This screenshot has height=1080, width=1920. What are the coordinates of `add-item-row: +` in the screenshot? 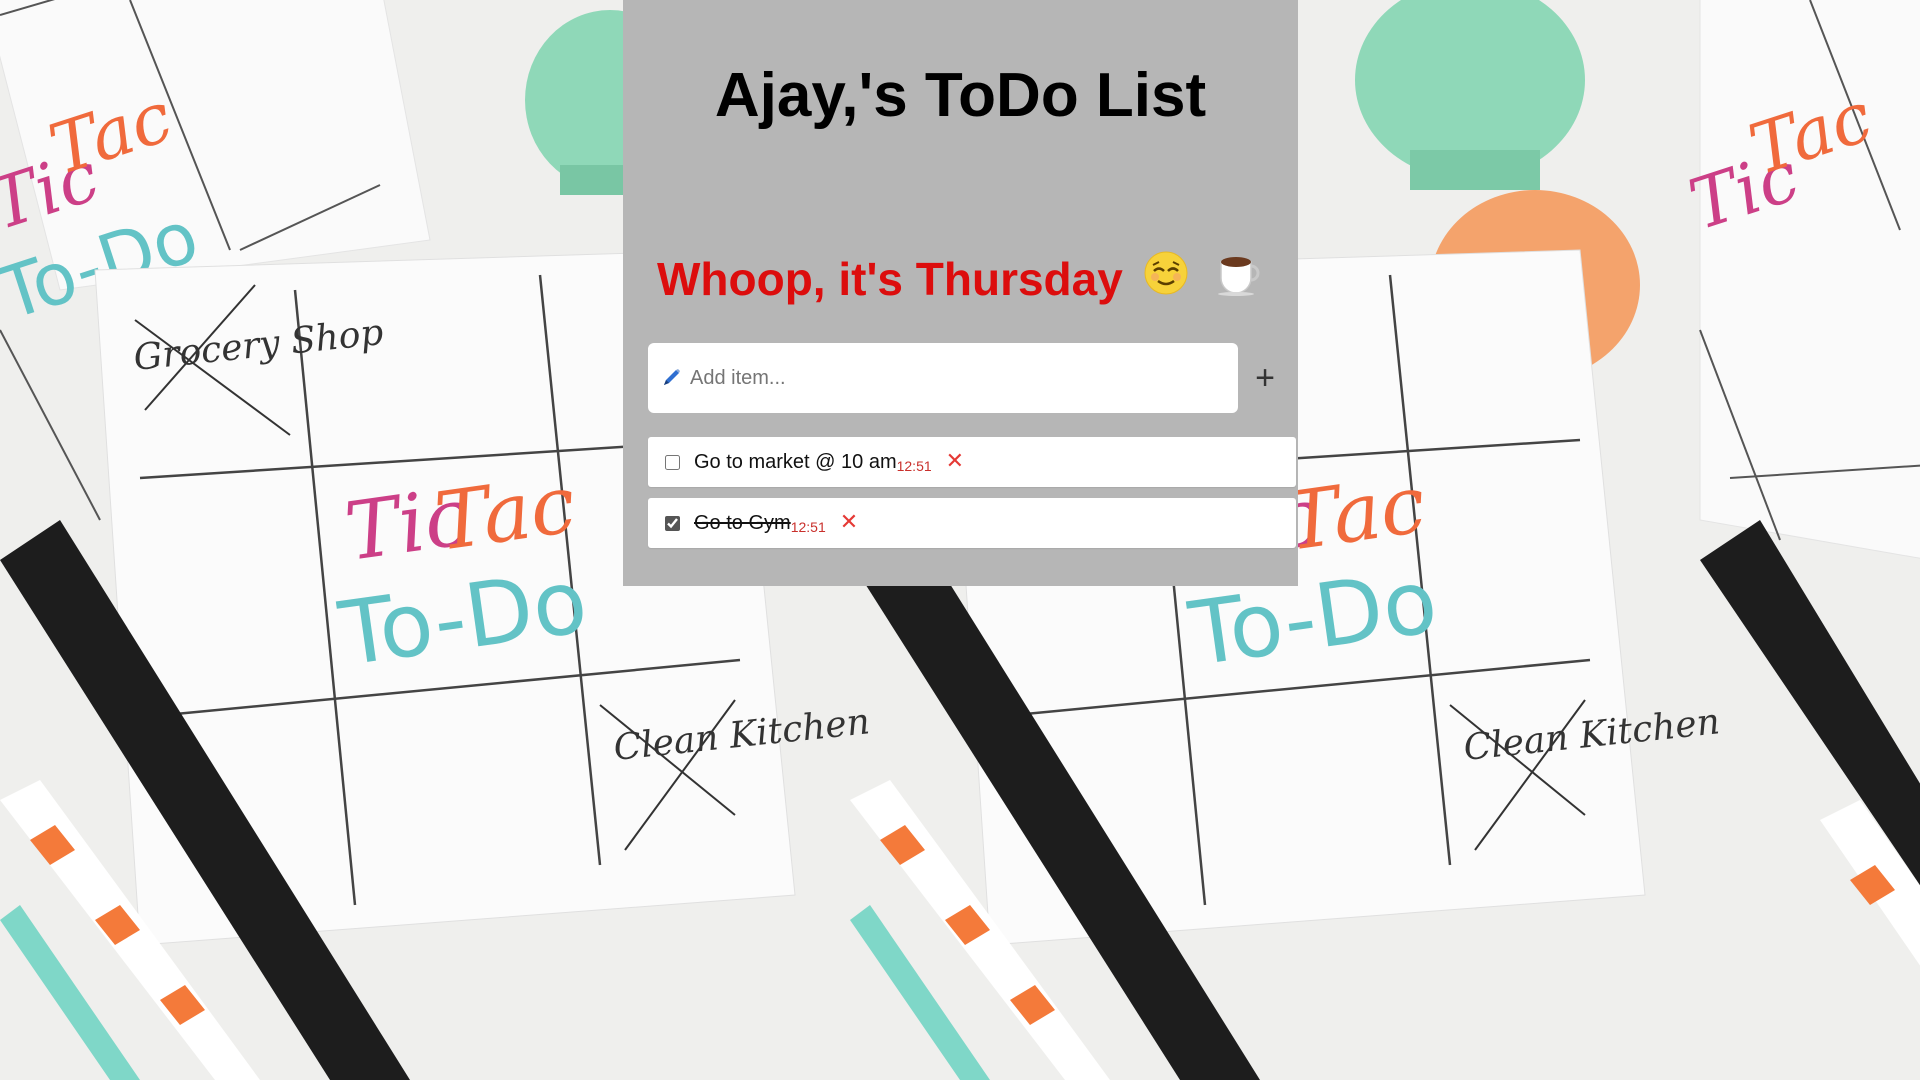 It's located at (968, 378).